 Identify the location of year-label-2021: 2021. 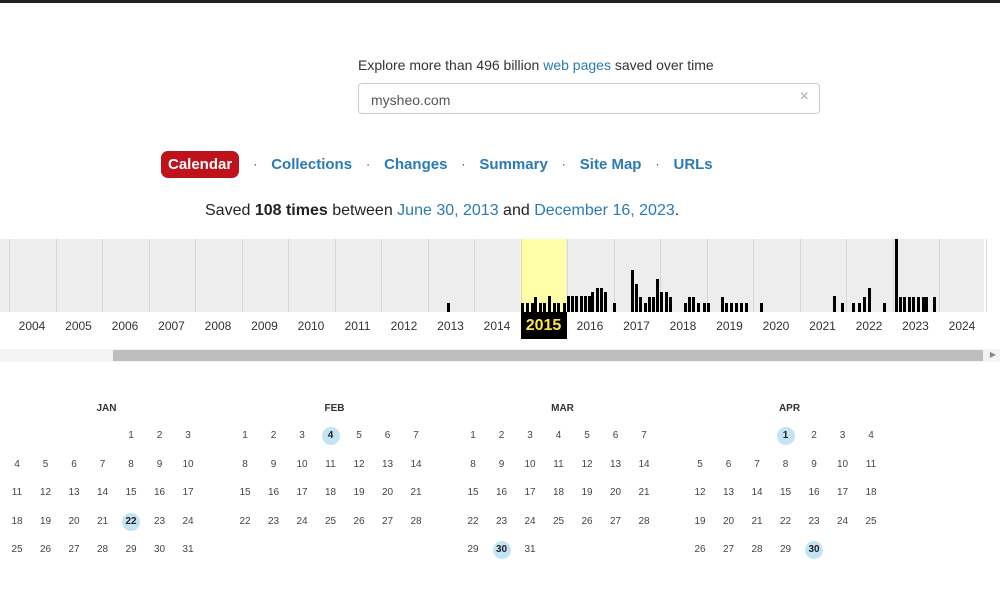
(823, 326).